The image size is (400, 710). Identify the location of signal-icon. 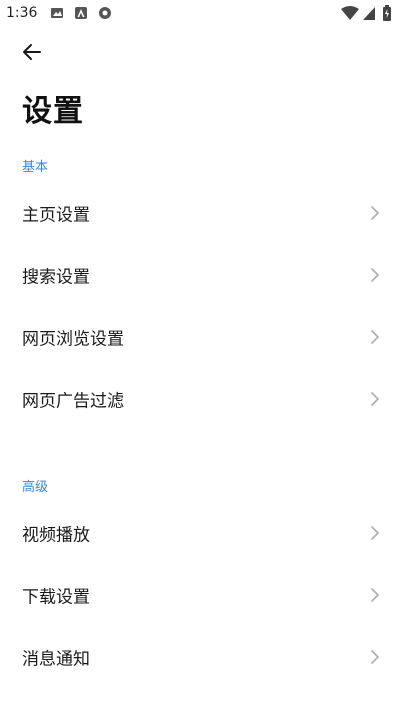
(369, 13).